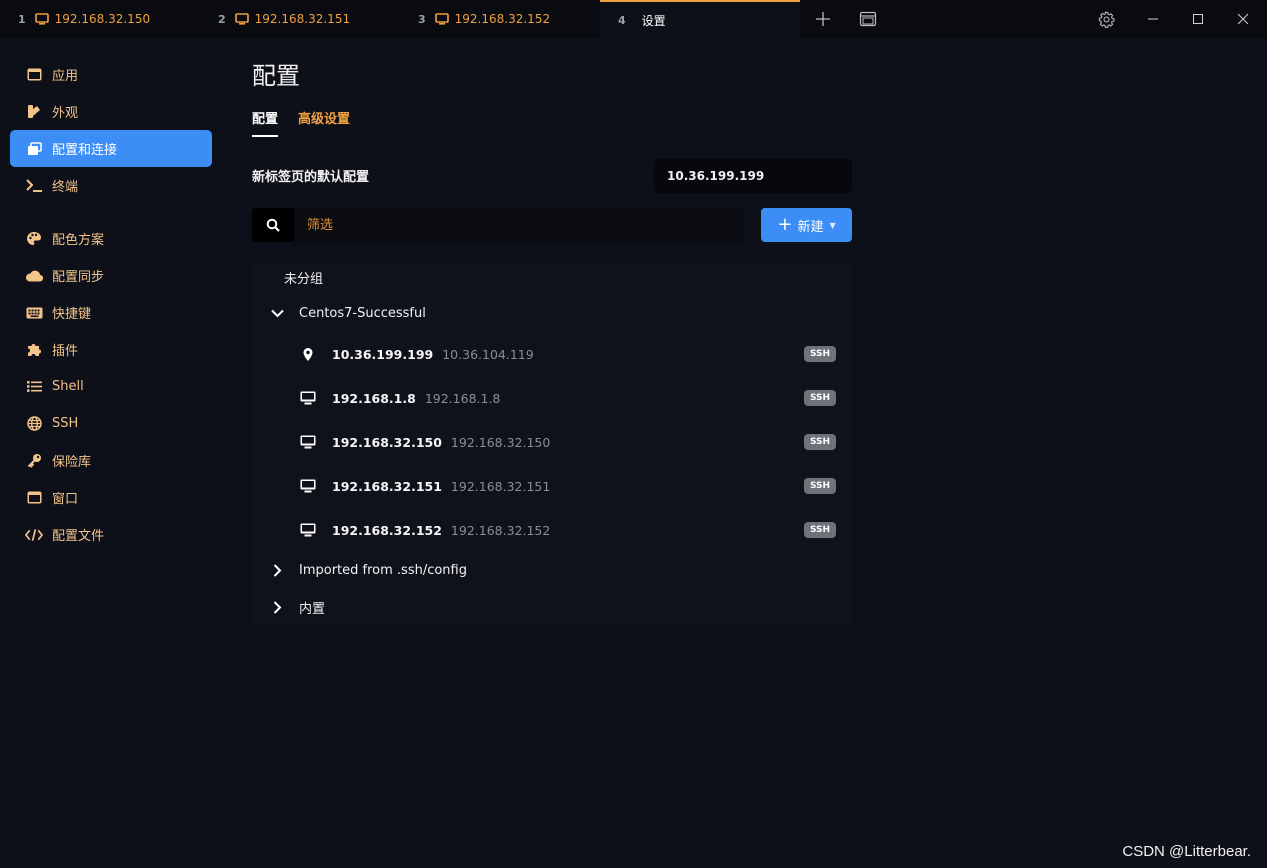 The image size is (1267, 868). Describe the element at coordinates (387, 530) in the screenshot. I see `profile-name: 192.168.32.152` at that location.